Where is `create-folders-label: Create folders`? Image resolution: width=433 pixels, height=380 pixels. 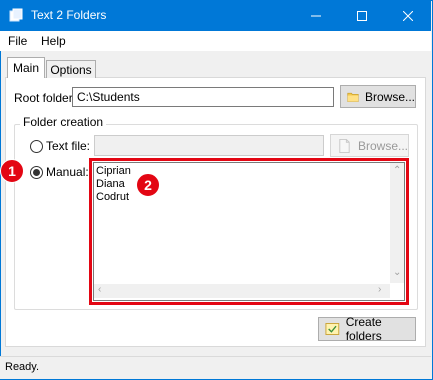 create-folders-label: Create folders is located at coordinates (363, 329).